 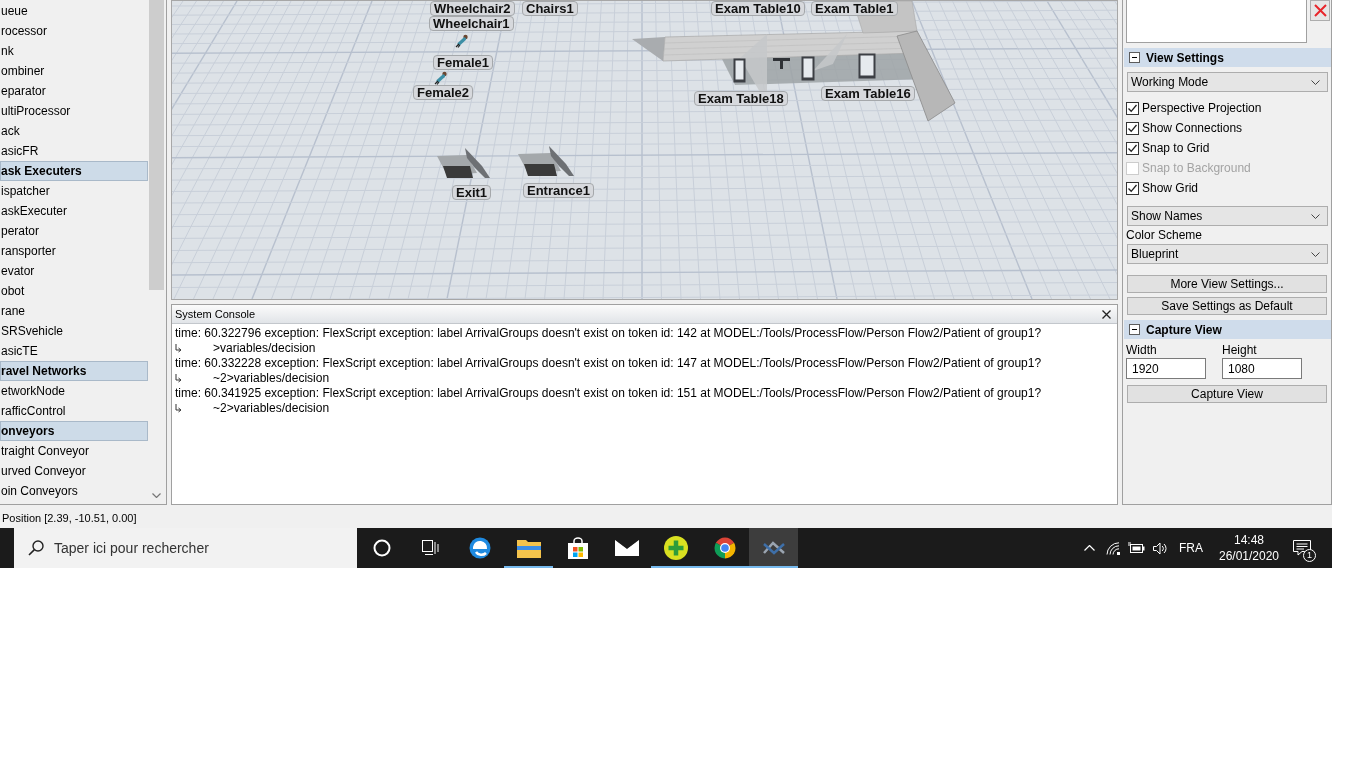 What do you see at coordinates (1192, 128) in the screenshot?
I see `checkbox-label: Show Connections` at bounding box center [1192, 128].